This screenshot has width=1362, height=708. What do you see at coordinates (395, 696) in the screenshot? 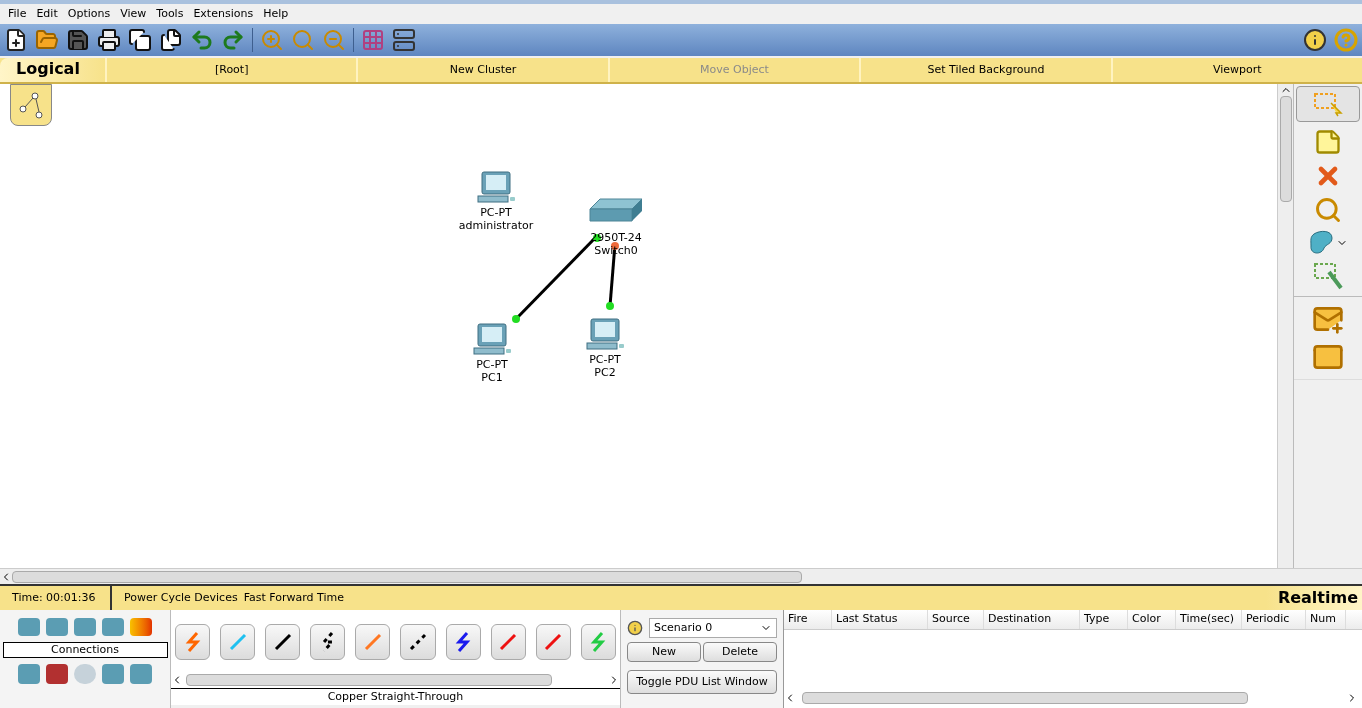
I see `connection-type-label: Copper Straight-Through` at bounding box center [395, 696].